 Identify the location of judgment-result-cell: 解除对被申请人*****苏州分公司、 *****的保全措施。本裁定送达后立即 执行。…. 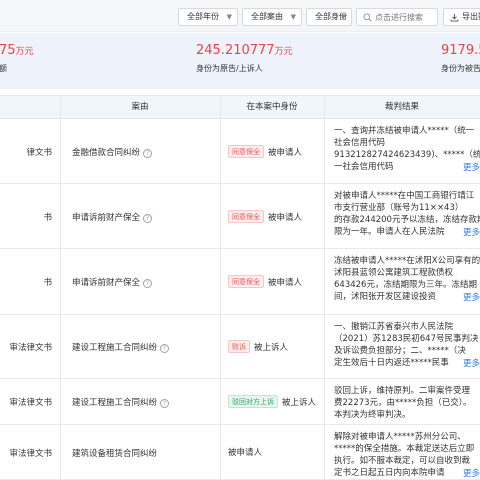
(407, 454).